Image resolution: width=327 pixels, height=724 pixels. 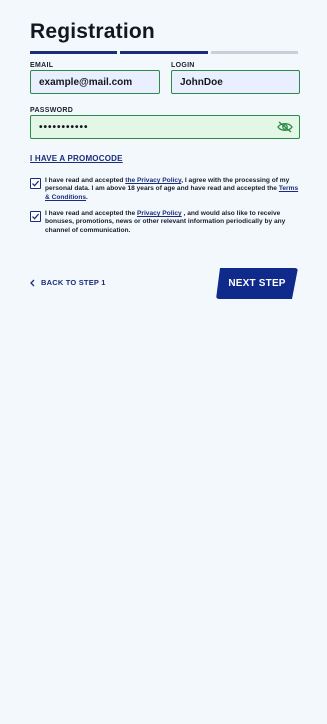 I want to click on step-progress, so click(x=164, y=52).